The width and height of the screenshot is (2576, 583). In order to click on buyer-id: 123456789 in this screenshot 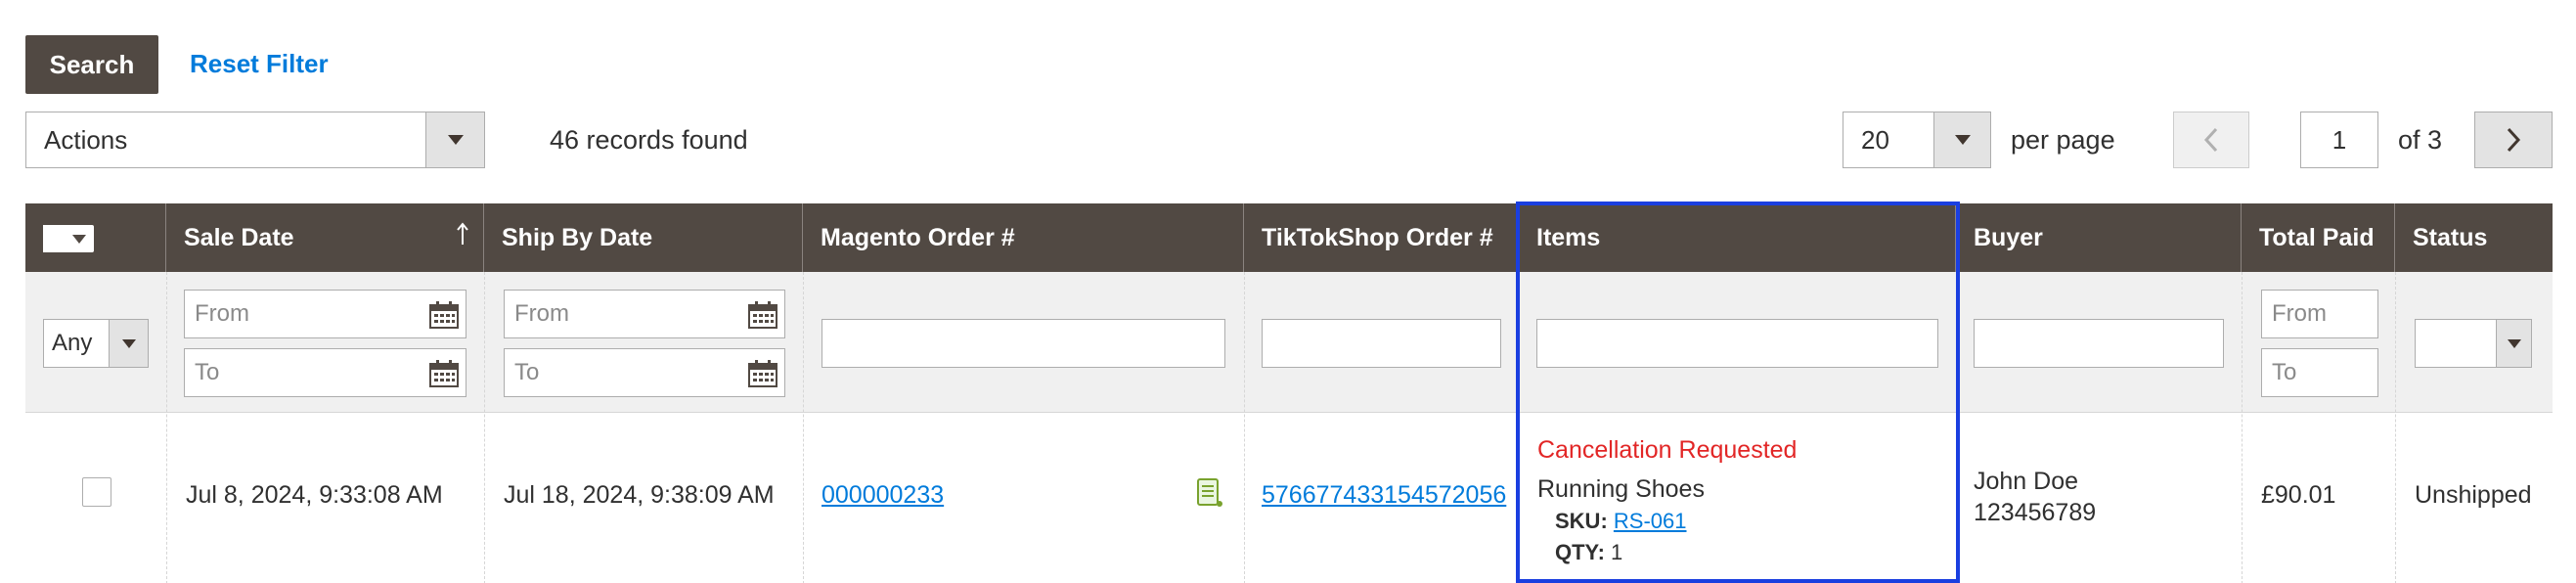, I will do `click(2035, 512)`.